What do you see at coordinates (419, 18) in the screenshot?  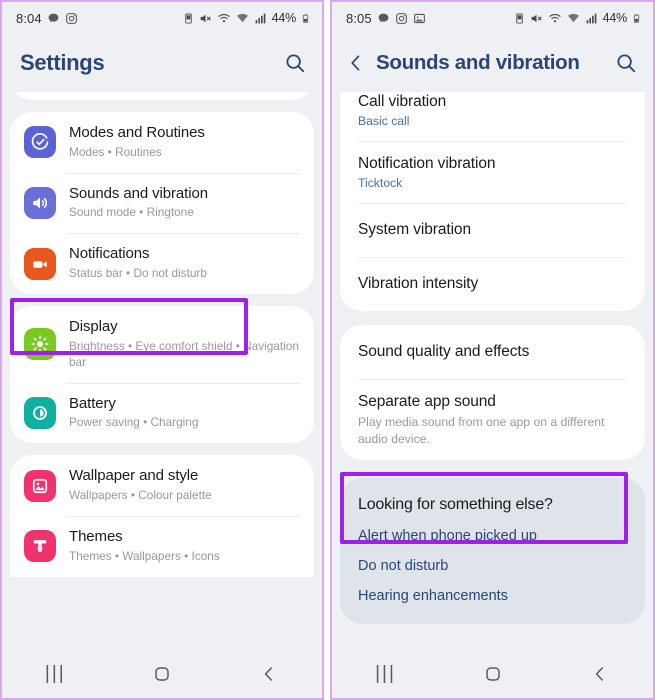 I see `gallery-icon` at bounding box center [419, 18].